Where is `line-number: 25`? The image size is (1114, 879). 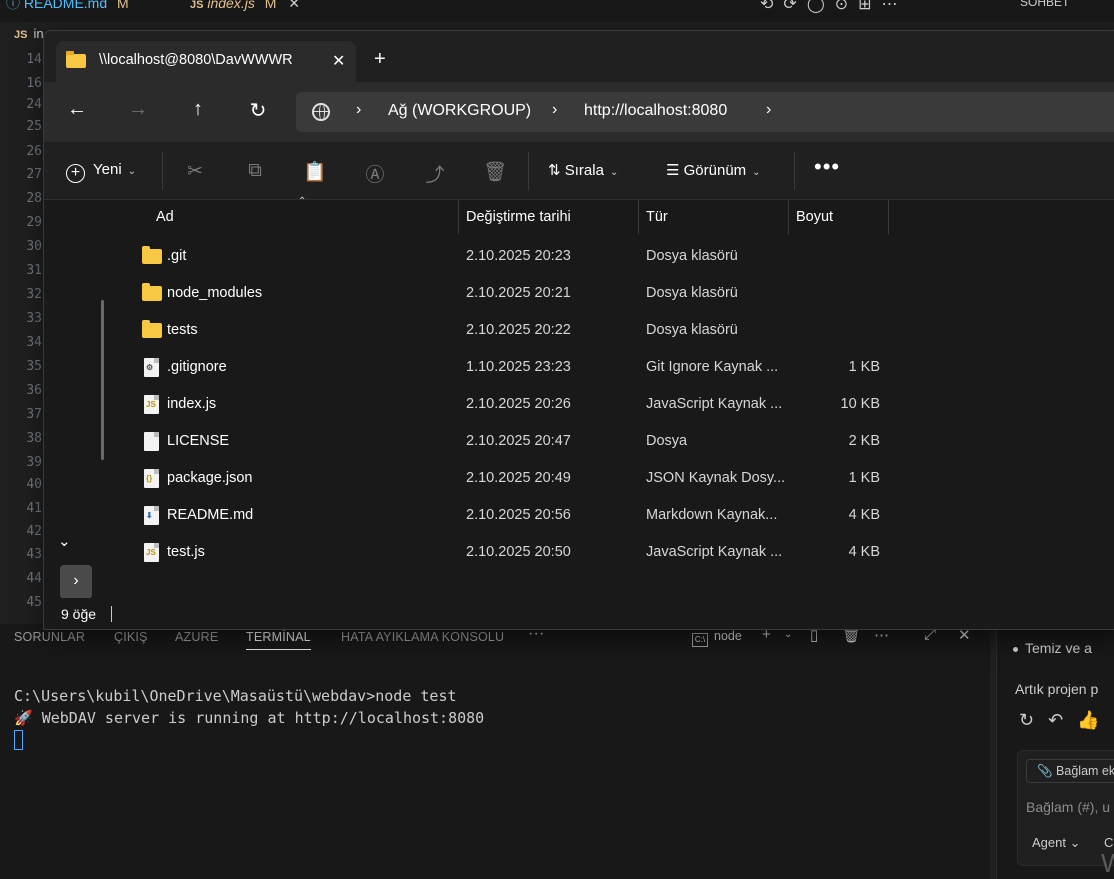 line-number: 25 is located at coordinates (34, 126).